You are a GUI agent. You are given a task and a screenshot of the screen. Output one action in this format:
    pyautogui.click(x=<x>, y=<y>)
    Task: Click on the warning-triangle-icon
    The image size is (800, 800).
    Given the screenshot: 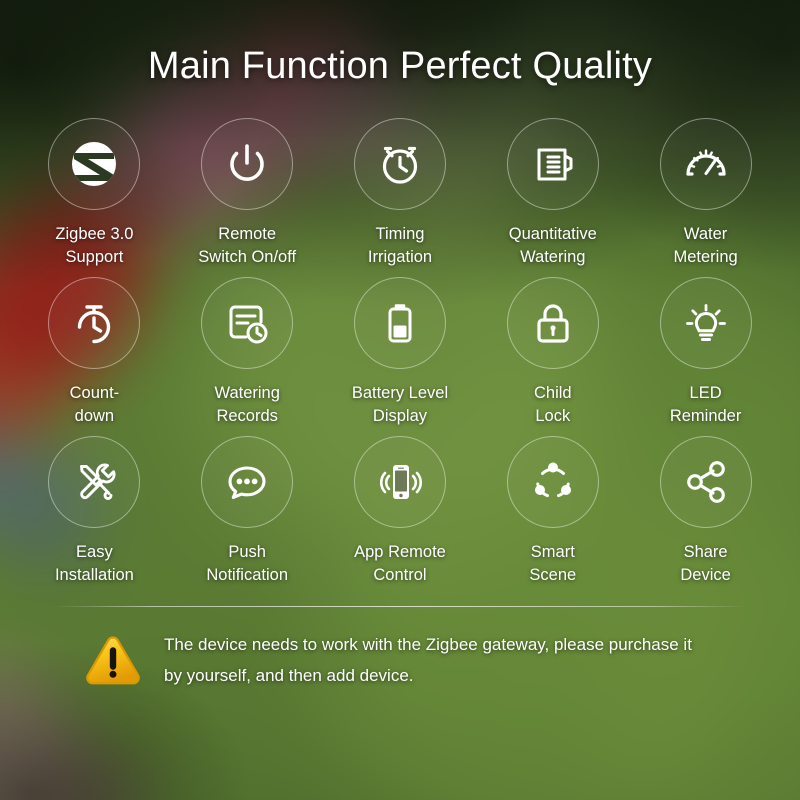 What is the action you would take?
    pyautogui.click(x=113, y=660)
    